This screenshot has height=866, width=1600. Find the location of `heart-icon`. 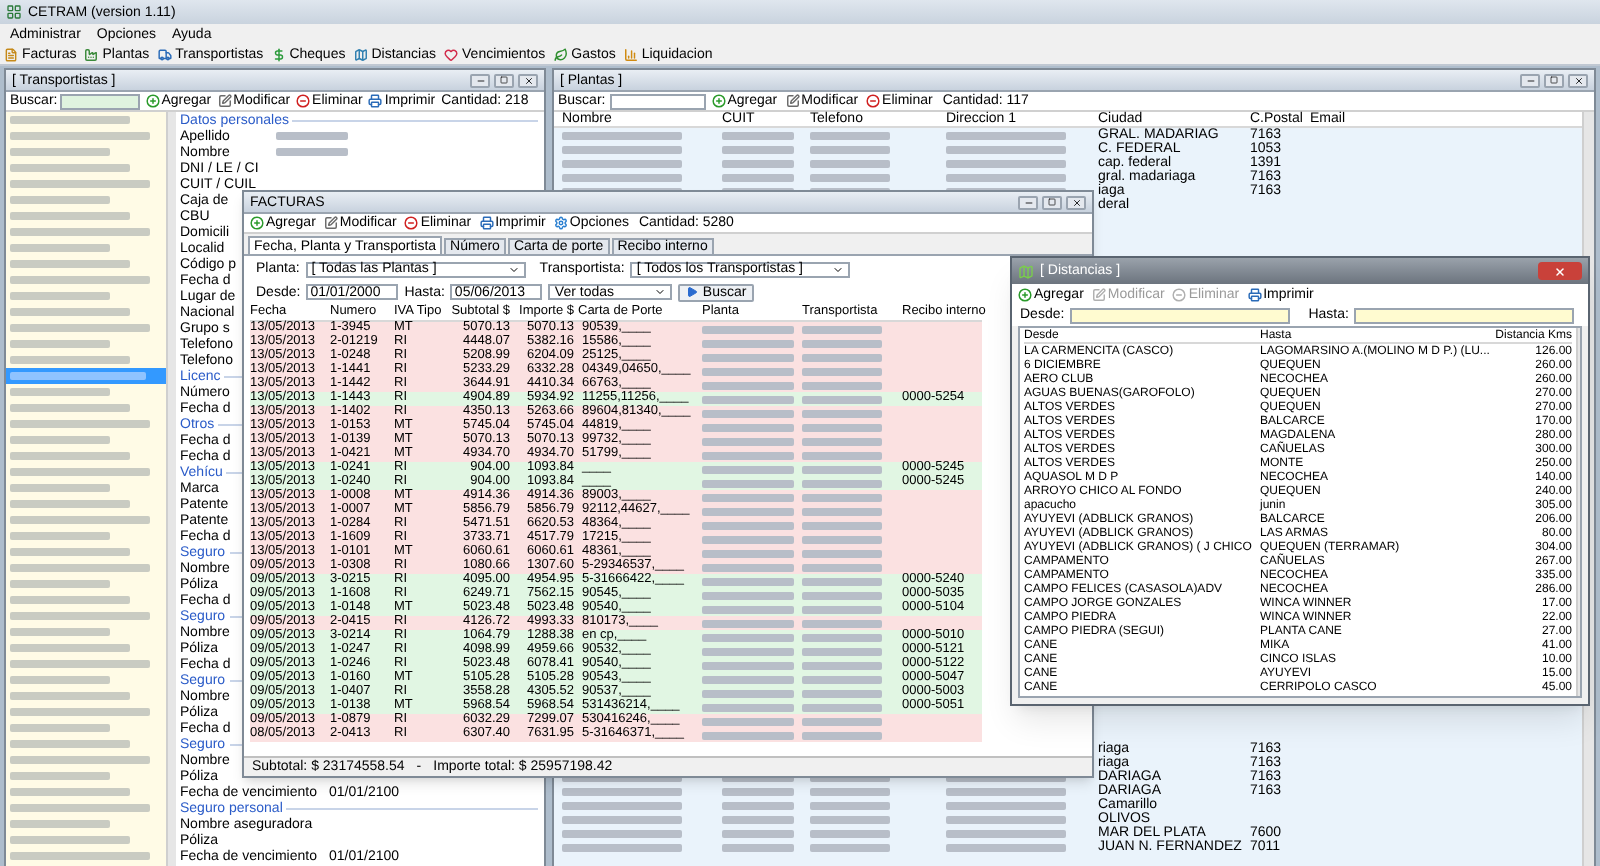

heart-icon is located at coordinates (451, 54).